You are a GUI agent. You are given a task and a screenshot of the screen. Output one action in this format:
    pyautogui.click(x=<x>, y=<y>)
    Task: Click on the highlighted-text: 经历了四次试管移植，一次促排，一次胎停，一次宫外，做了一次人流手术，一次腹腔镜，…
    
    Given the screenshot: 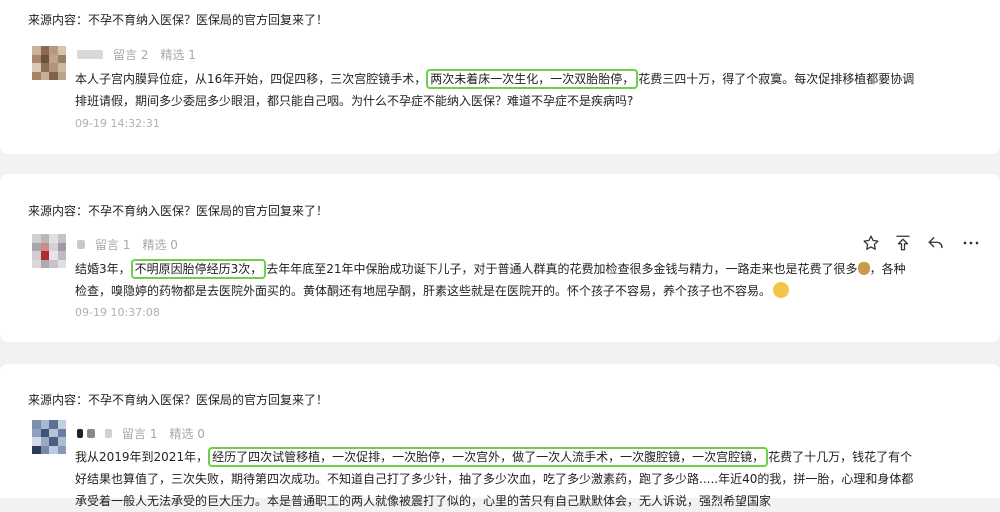 What is the action you would take?
    pyautogui.click(x=488, y=457)
    